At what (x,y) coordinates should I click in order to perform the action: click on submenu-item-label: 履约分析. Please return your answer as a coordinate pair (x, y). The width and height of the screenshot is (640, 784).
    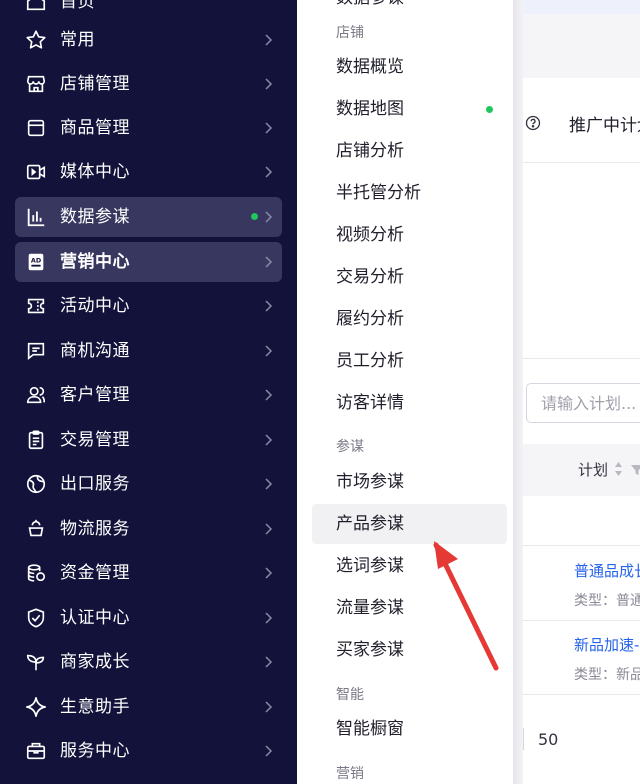
    Looking at the image, I should click on (370, 319).